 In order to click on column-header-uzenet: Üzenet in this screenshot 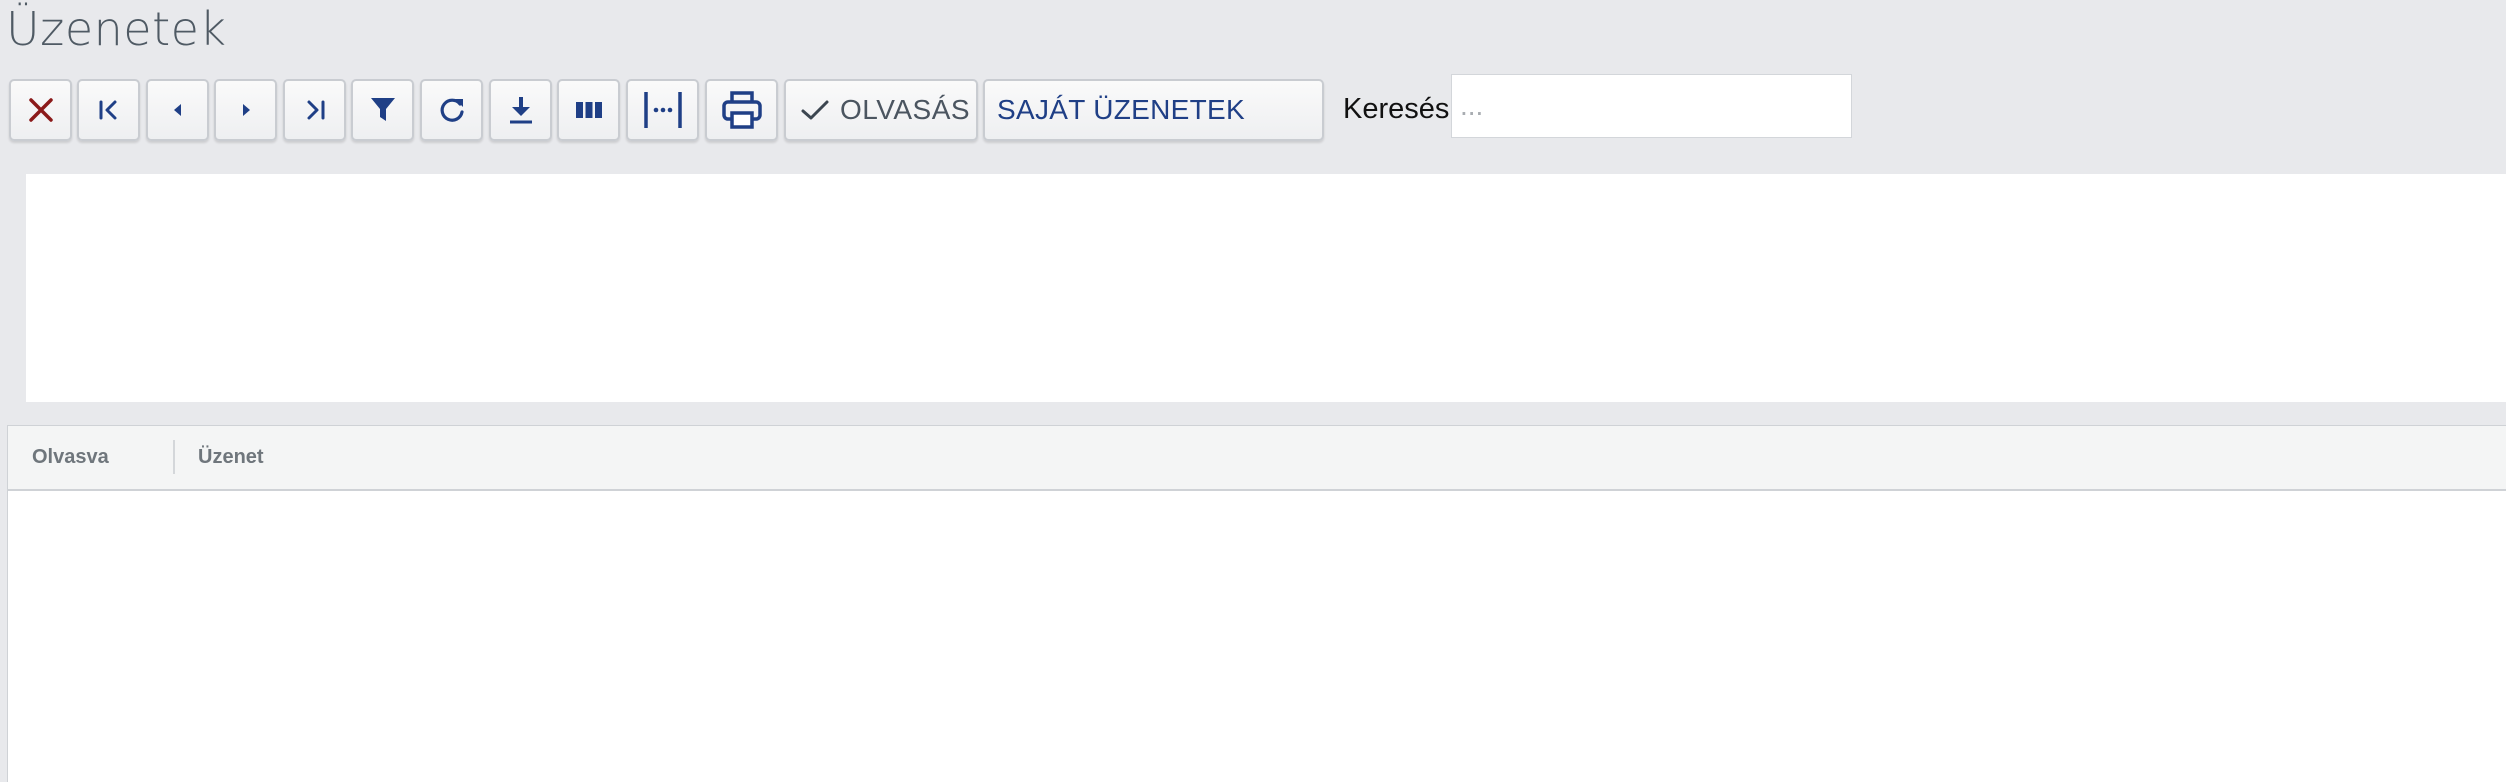, I will do `click(231, 457)`.